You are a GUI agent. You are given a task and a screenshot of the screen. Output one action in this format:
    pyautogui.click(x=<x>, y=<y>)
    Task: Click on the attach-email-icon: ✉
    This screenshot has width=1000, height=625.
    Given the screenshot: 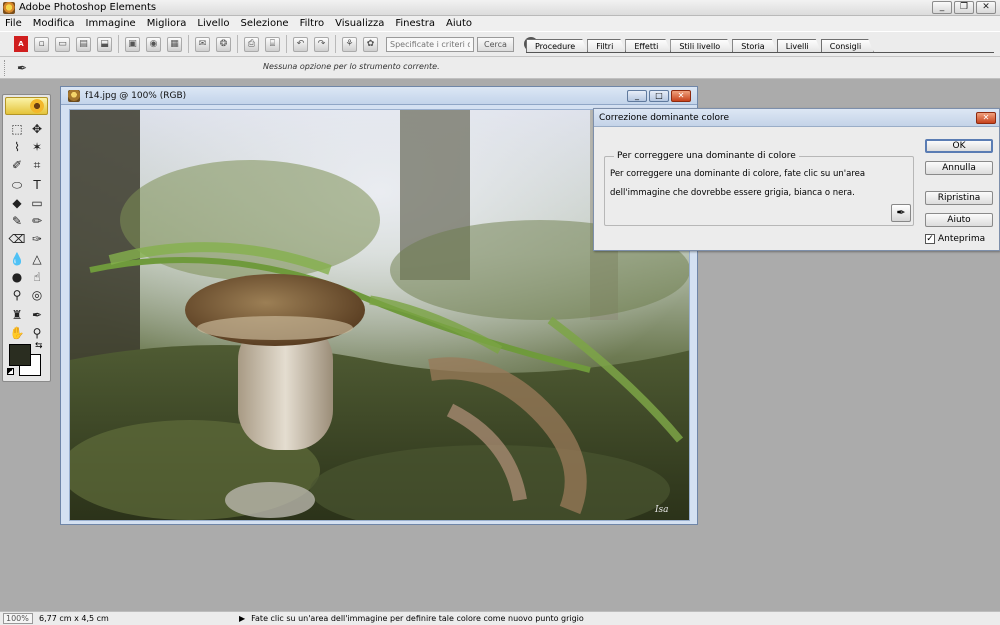 What is the action you would take?
    pyautogui.click(x=202, y=44)
    